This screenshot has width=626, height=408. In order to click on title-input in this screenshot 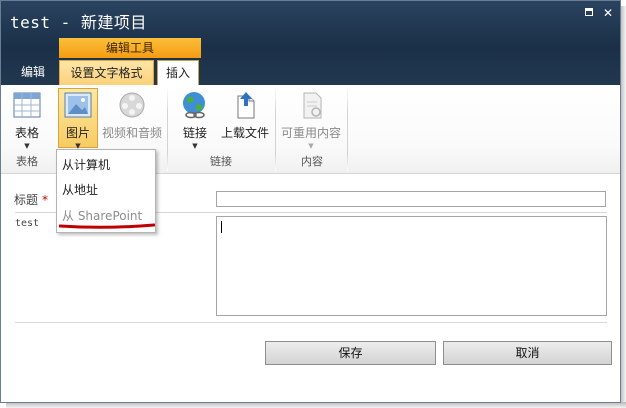, I will do `click(411, 199)`.